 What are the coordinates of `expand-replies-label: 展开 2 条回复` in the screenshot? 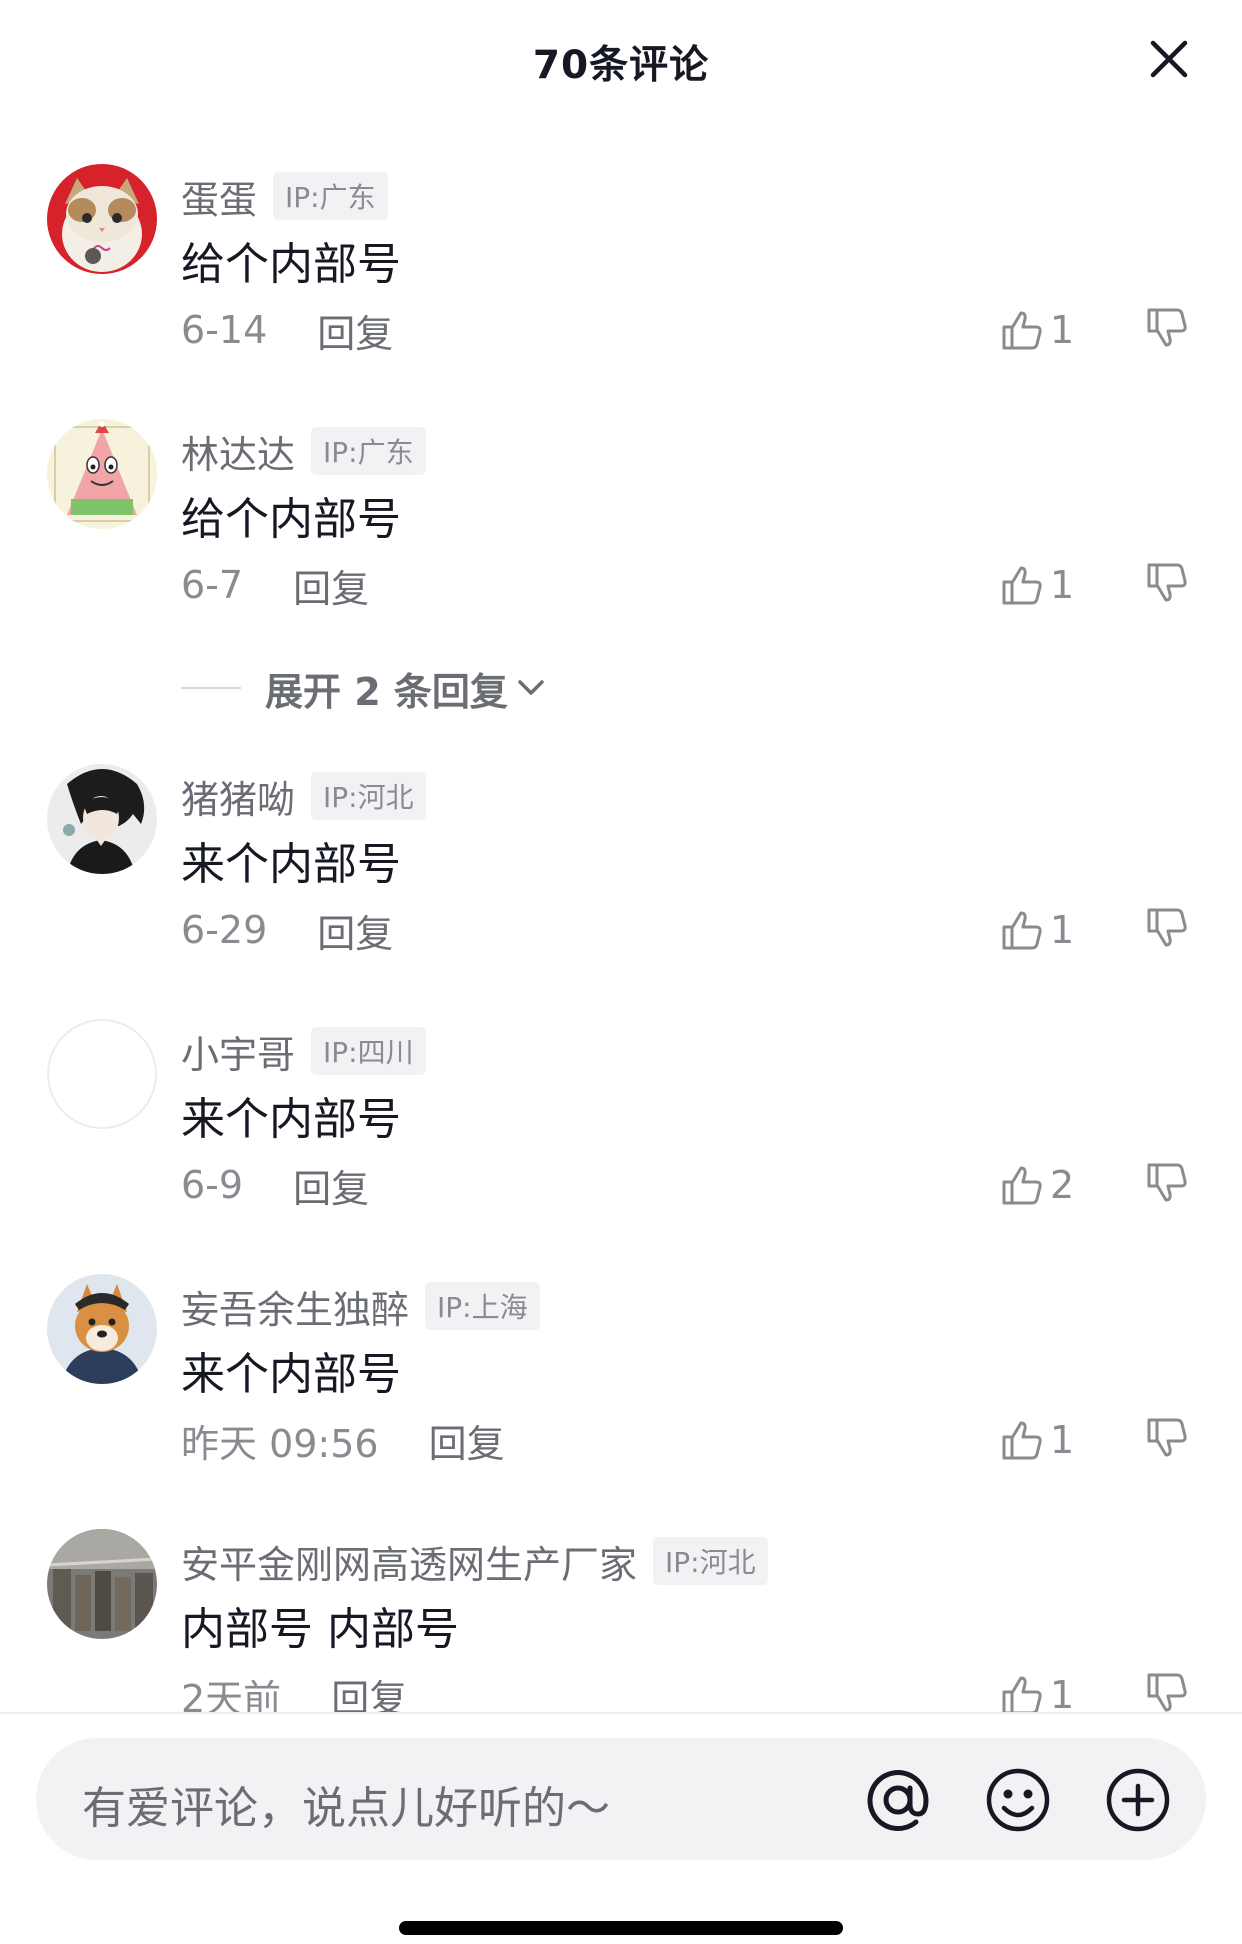 It's located at (386, 691).